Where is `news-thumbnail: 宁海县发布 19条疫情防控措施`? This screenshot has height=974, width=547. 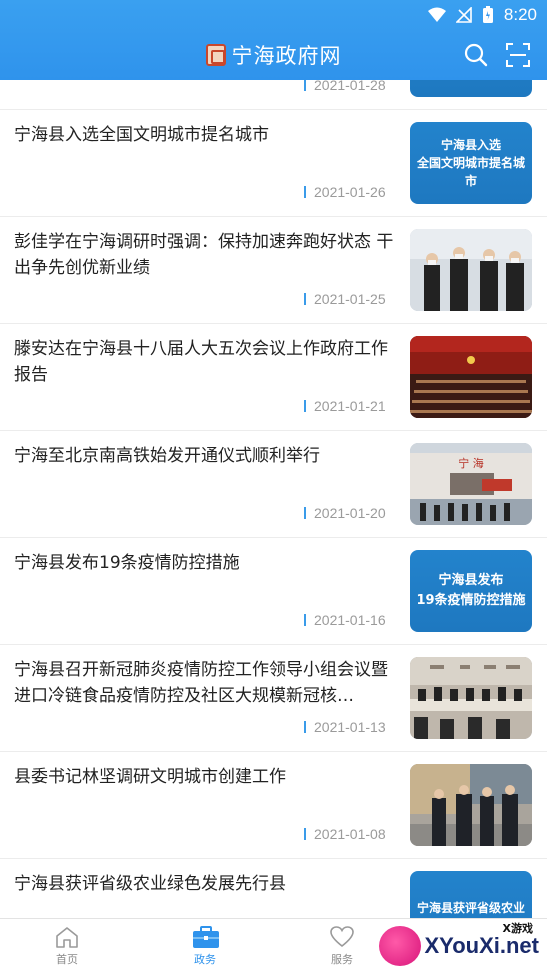 news-thumbnail: 宁海县发布 19条疫情防控措施 is located at coordinates (471, 591).